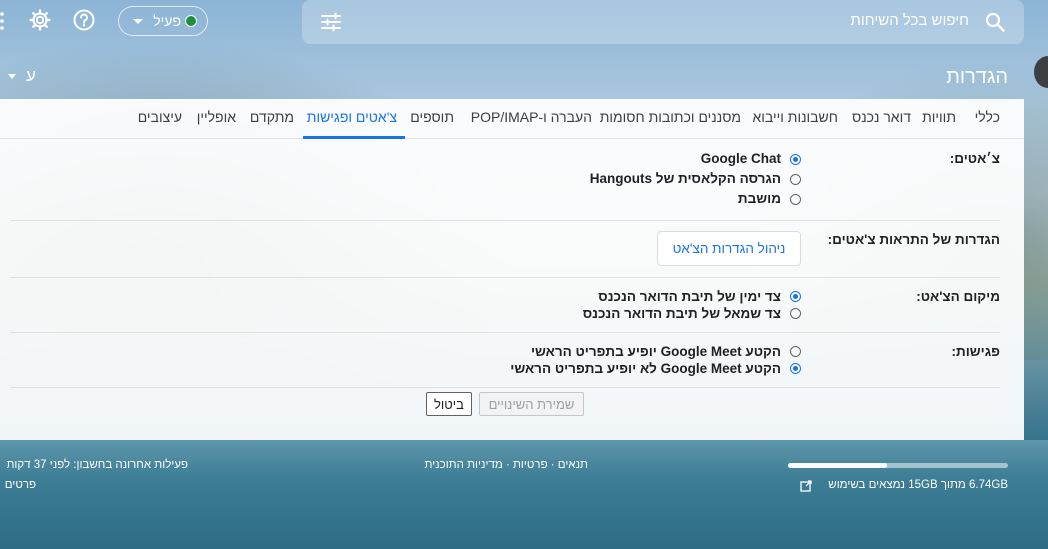 This screenshot has height=549, width=1048. What do you see at coordinates (531, 117) in the screenshot?
I see `tab-forwarding: העברה ו-POP/IMAP` at bounding box center [531, 117].